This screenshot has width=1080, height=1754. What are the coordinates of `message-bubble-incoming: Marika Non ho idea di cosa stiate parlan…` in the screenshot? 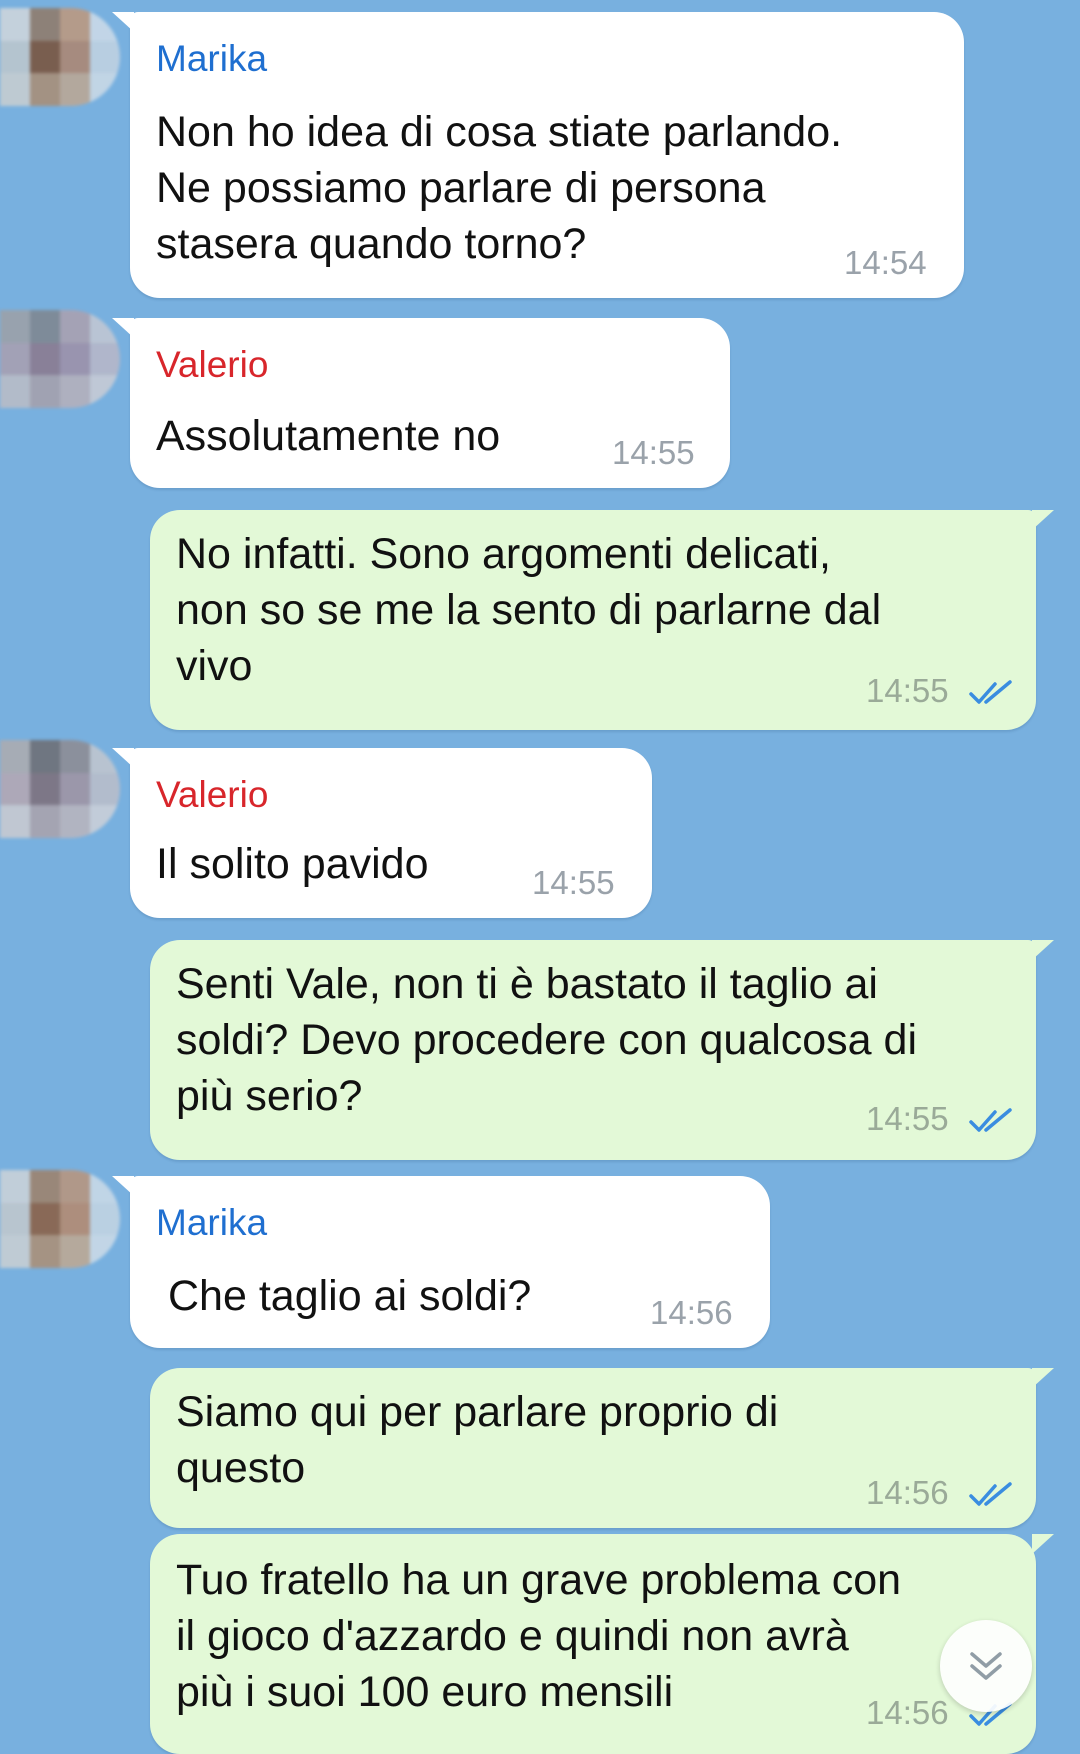 It's located at (538, 155).